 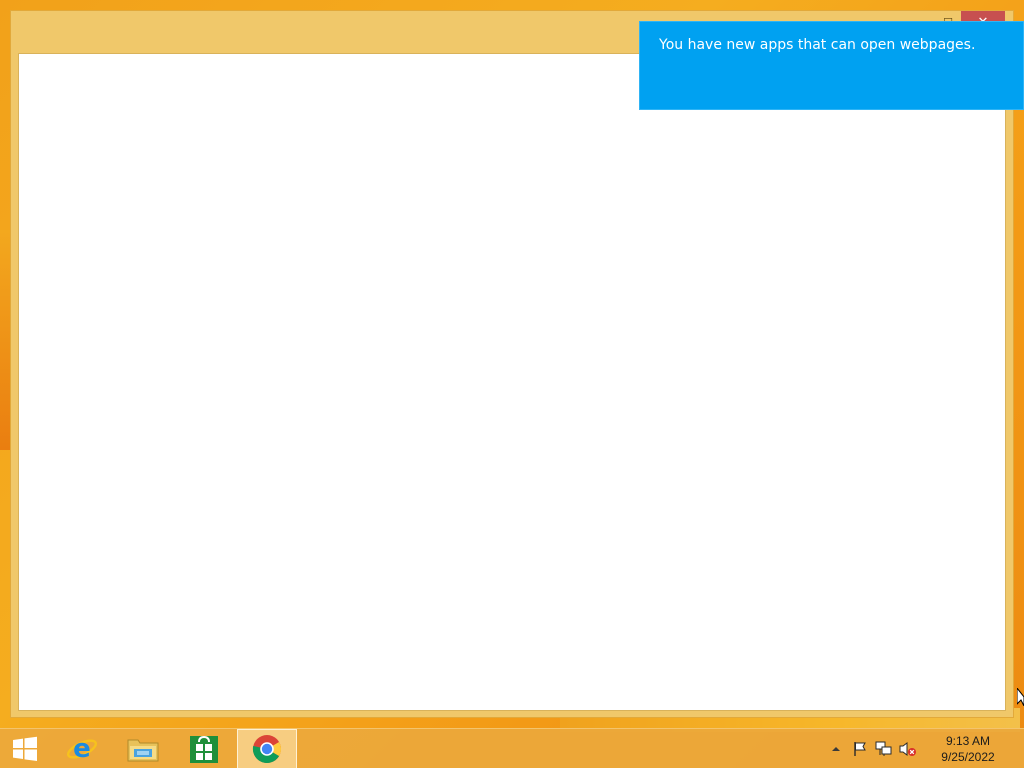 I want to click on network-button, so click(x=884, y=748).